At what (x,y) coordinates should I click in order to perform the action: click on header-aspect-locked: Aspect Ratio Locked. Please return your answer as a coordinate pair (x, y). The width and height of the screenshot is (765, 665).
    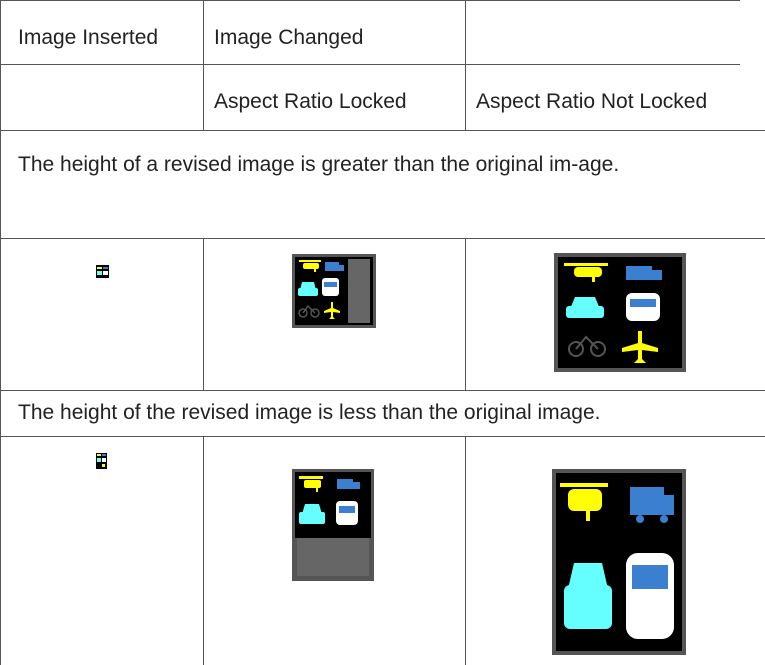
    Looking at the image, I should click on (310, 101).